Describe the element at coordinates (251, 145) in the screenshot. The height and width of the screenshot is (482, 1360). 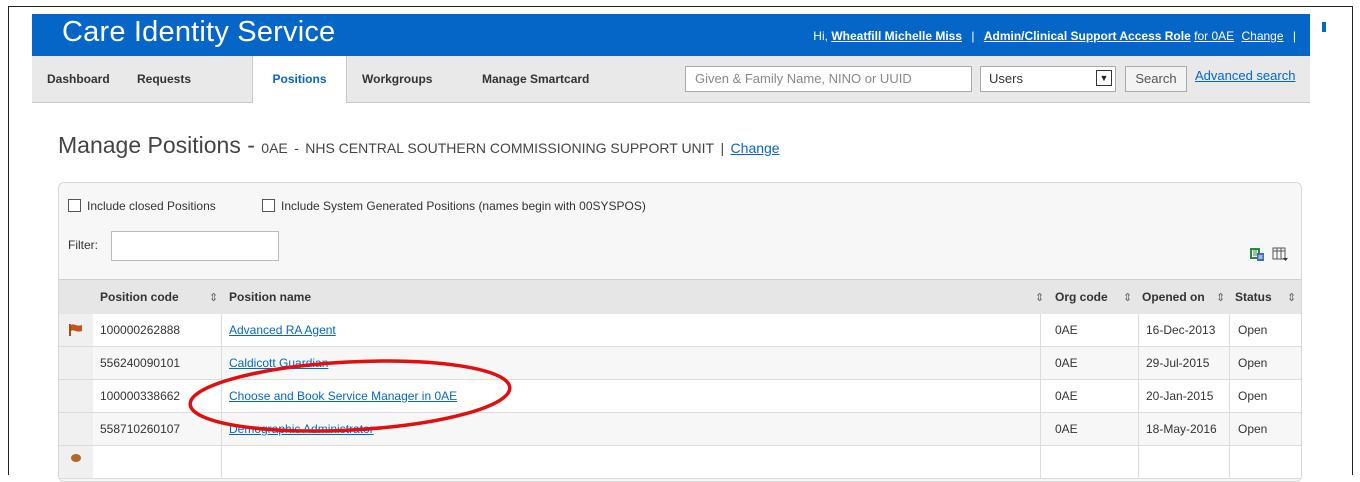
I see `title-dash: -` at that location.